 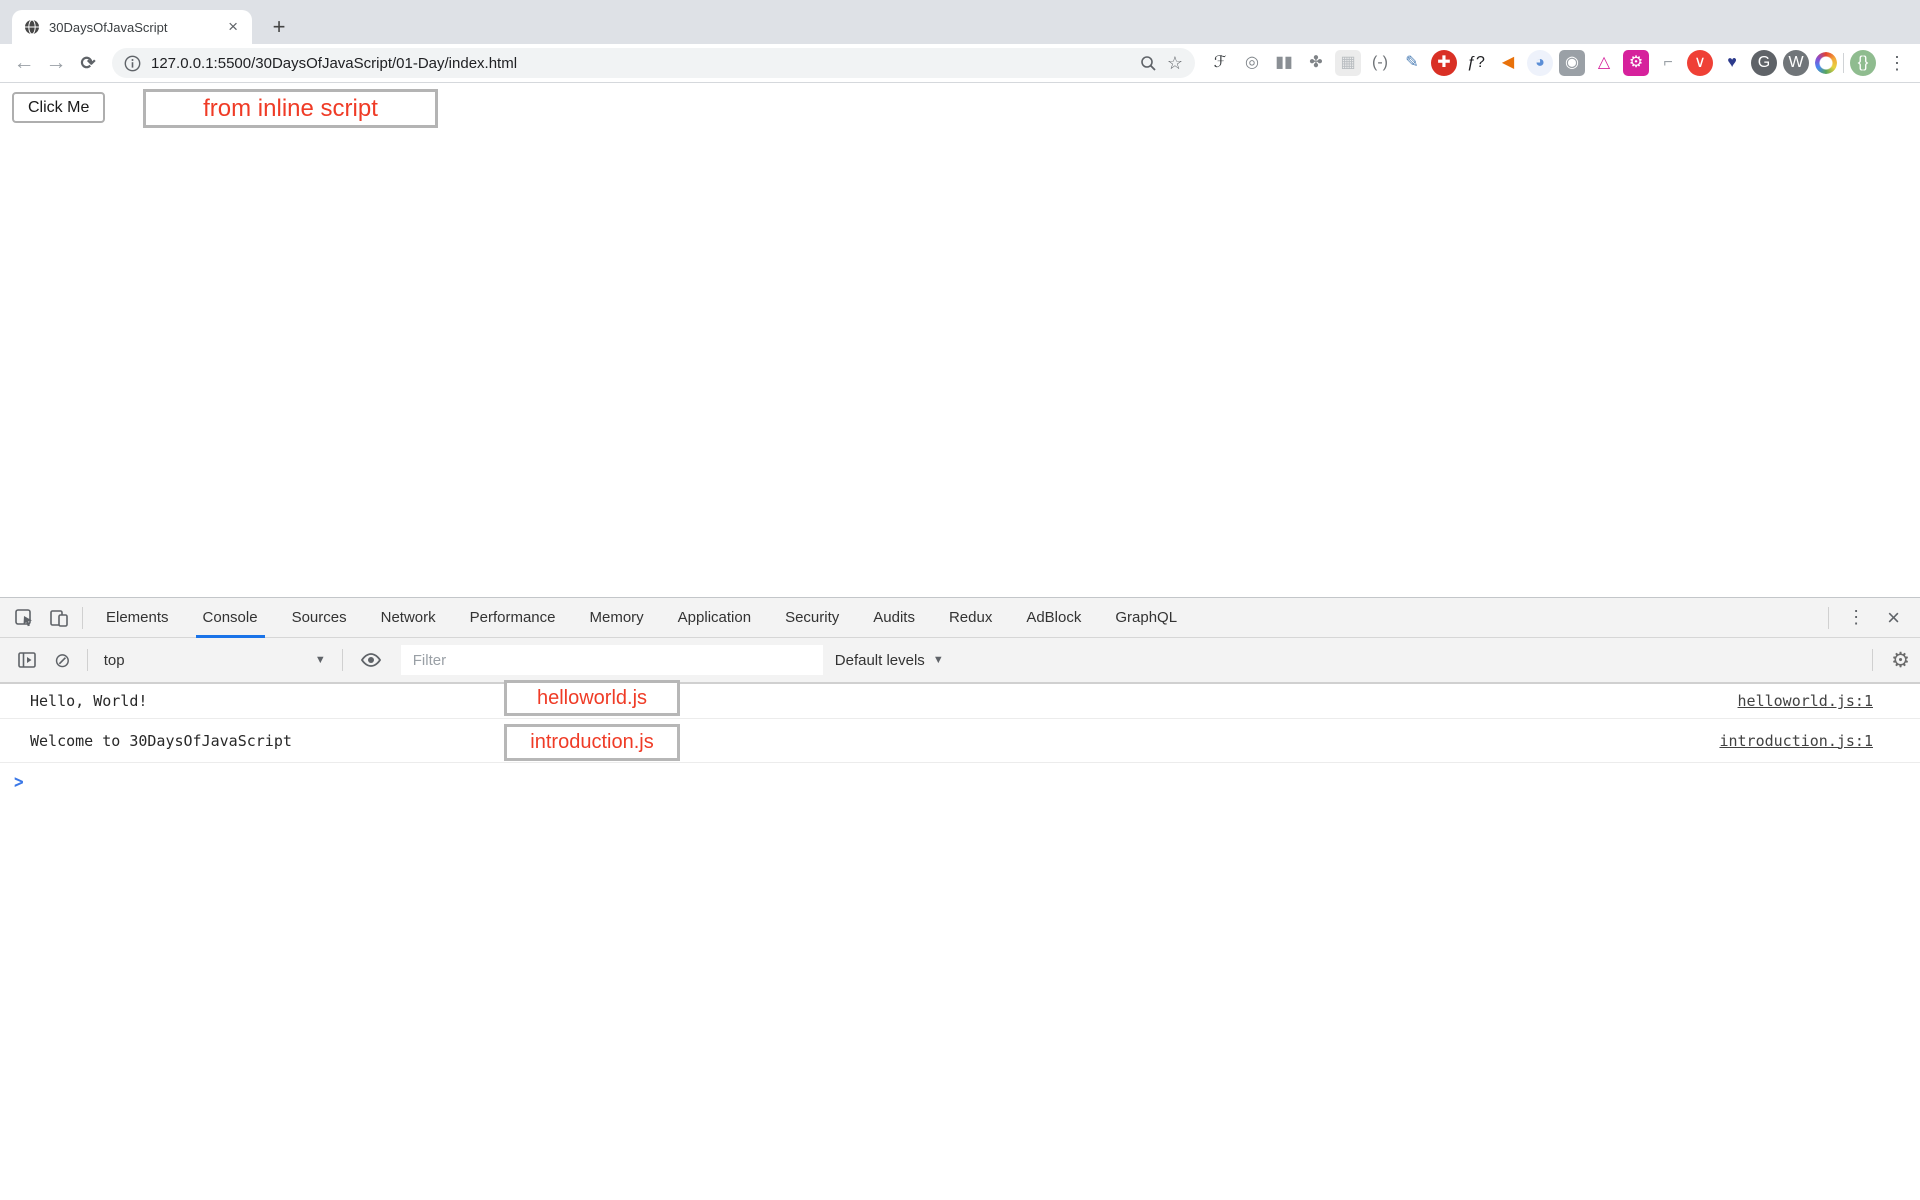 What do you see at coordinates (1863, 63) in the screenshot?
I see `json-viewer-extension-icon: {}` at bounding box center [1863, 63].